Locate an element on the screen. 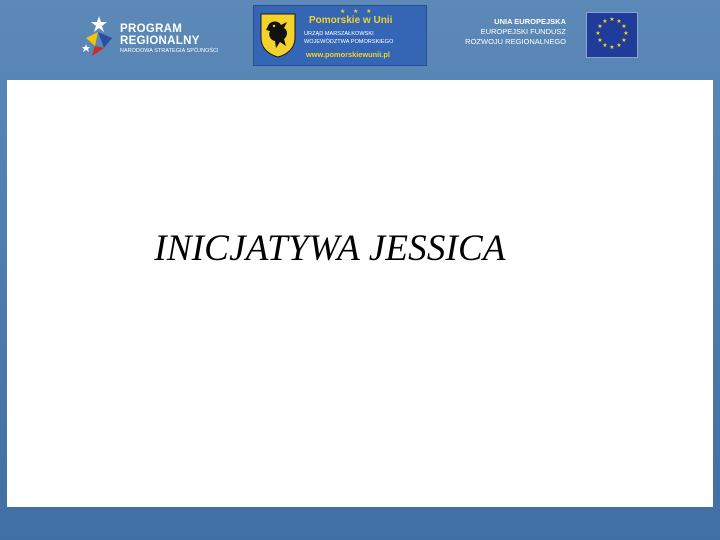  program-regionalny-subtitle: NARODOWA STRATEGIA SPÓJNOŚCI is located at coordinates (169, 51).